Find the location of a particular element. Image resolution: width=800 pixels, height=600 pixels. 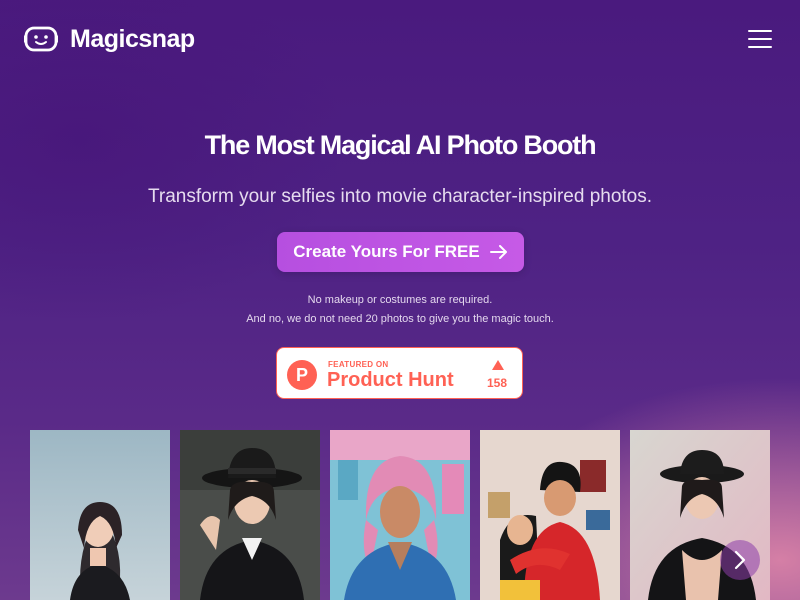

chevron-right-icon is located at coordinates (740, 560).